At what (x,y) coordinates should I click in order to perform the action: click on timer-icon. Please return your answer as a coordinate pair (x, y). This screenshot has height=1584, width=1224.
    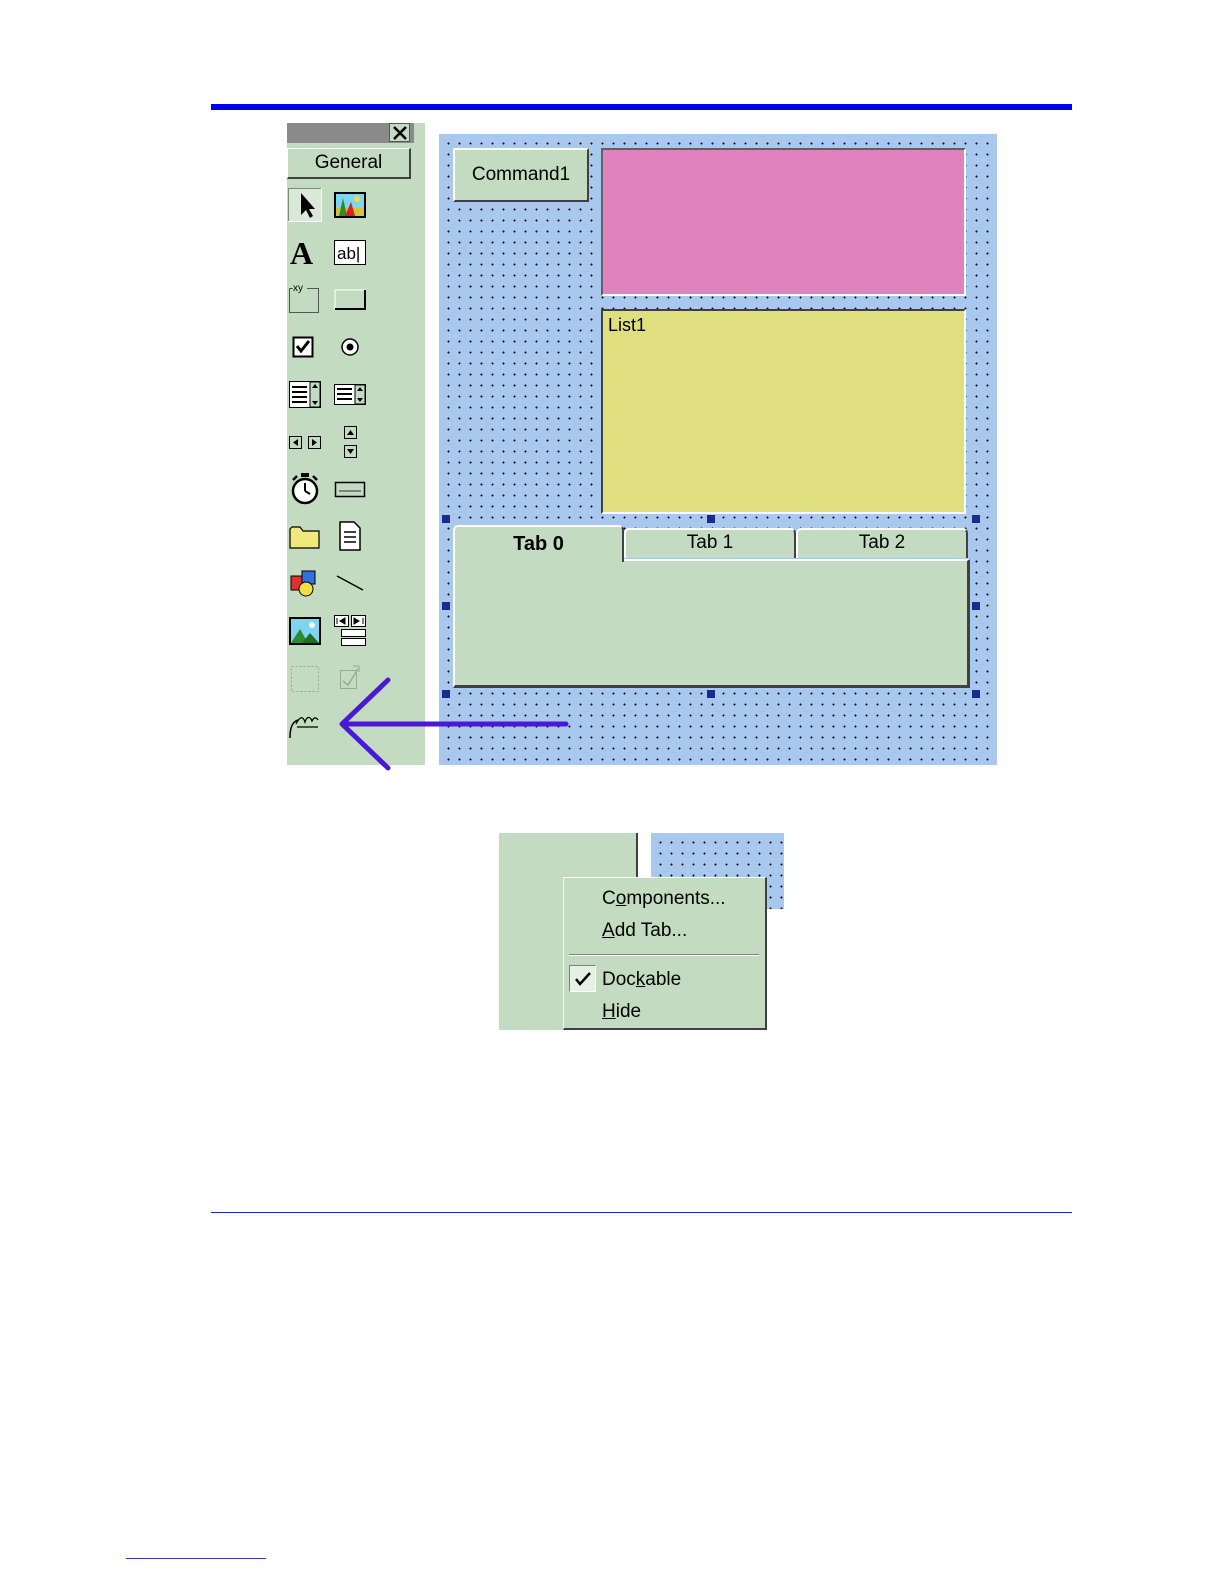
    Looking at the image, I should click on (305, 489).